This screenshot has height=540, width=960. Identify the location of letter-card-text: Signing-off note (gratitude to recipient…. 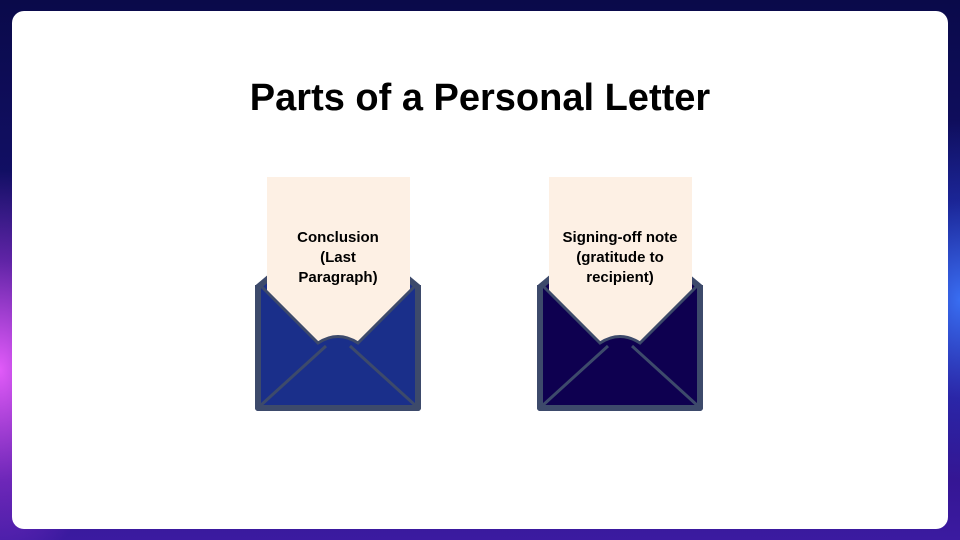
(620, 257).